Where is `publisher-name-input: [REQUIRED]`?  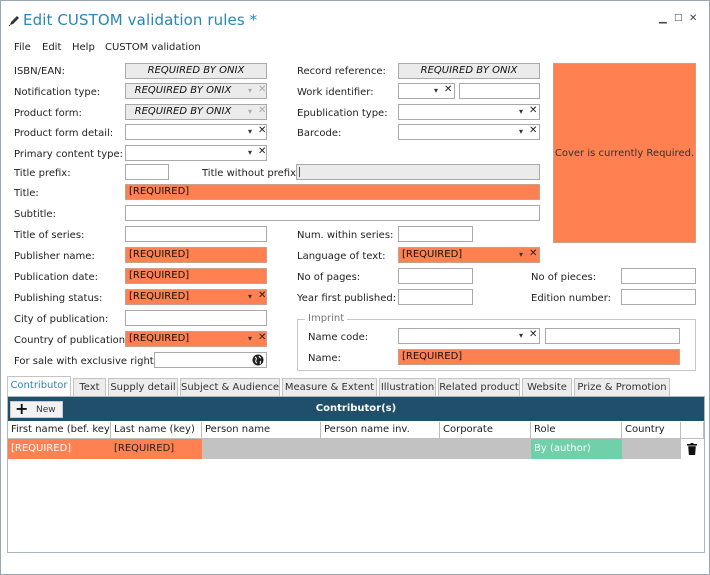
publisher-name-input: [REQUIRED] is located at coordinates (196, 255).